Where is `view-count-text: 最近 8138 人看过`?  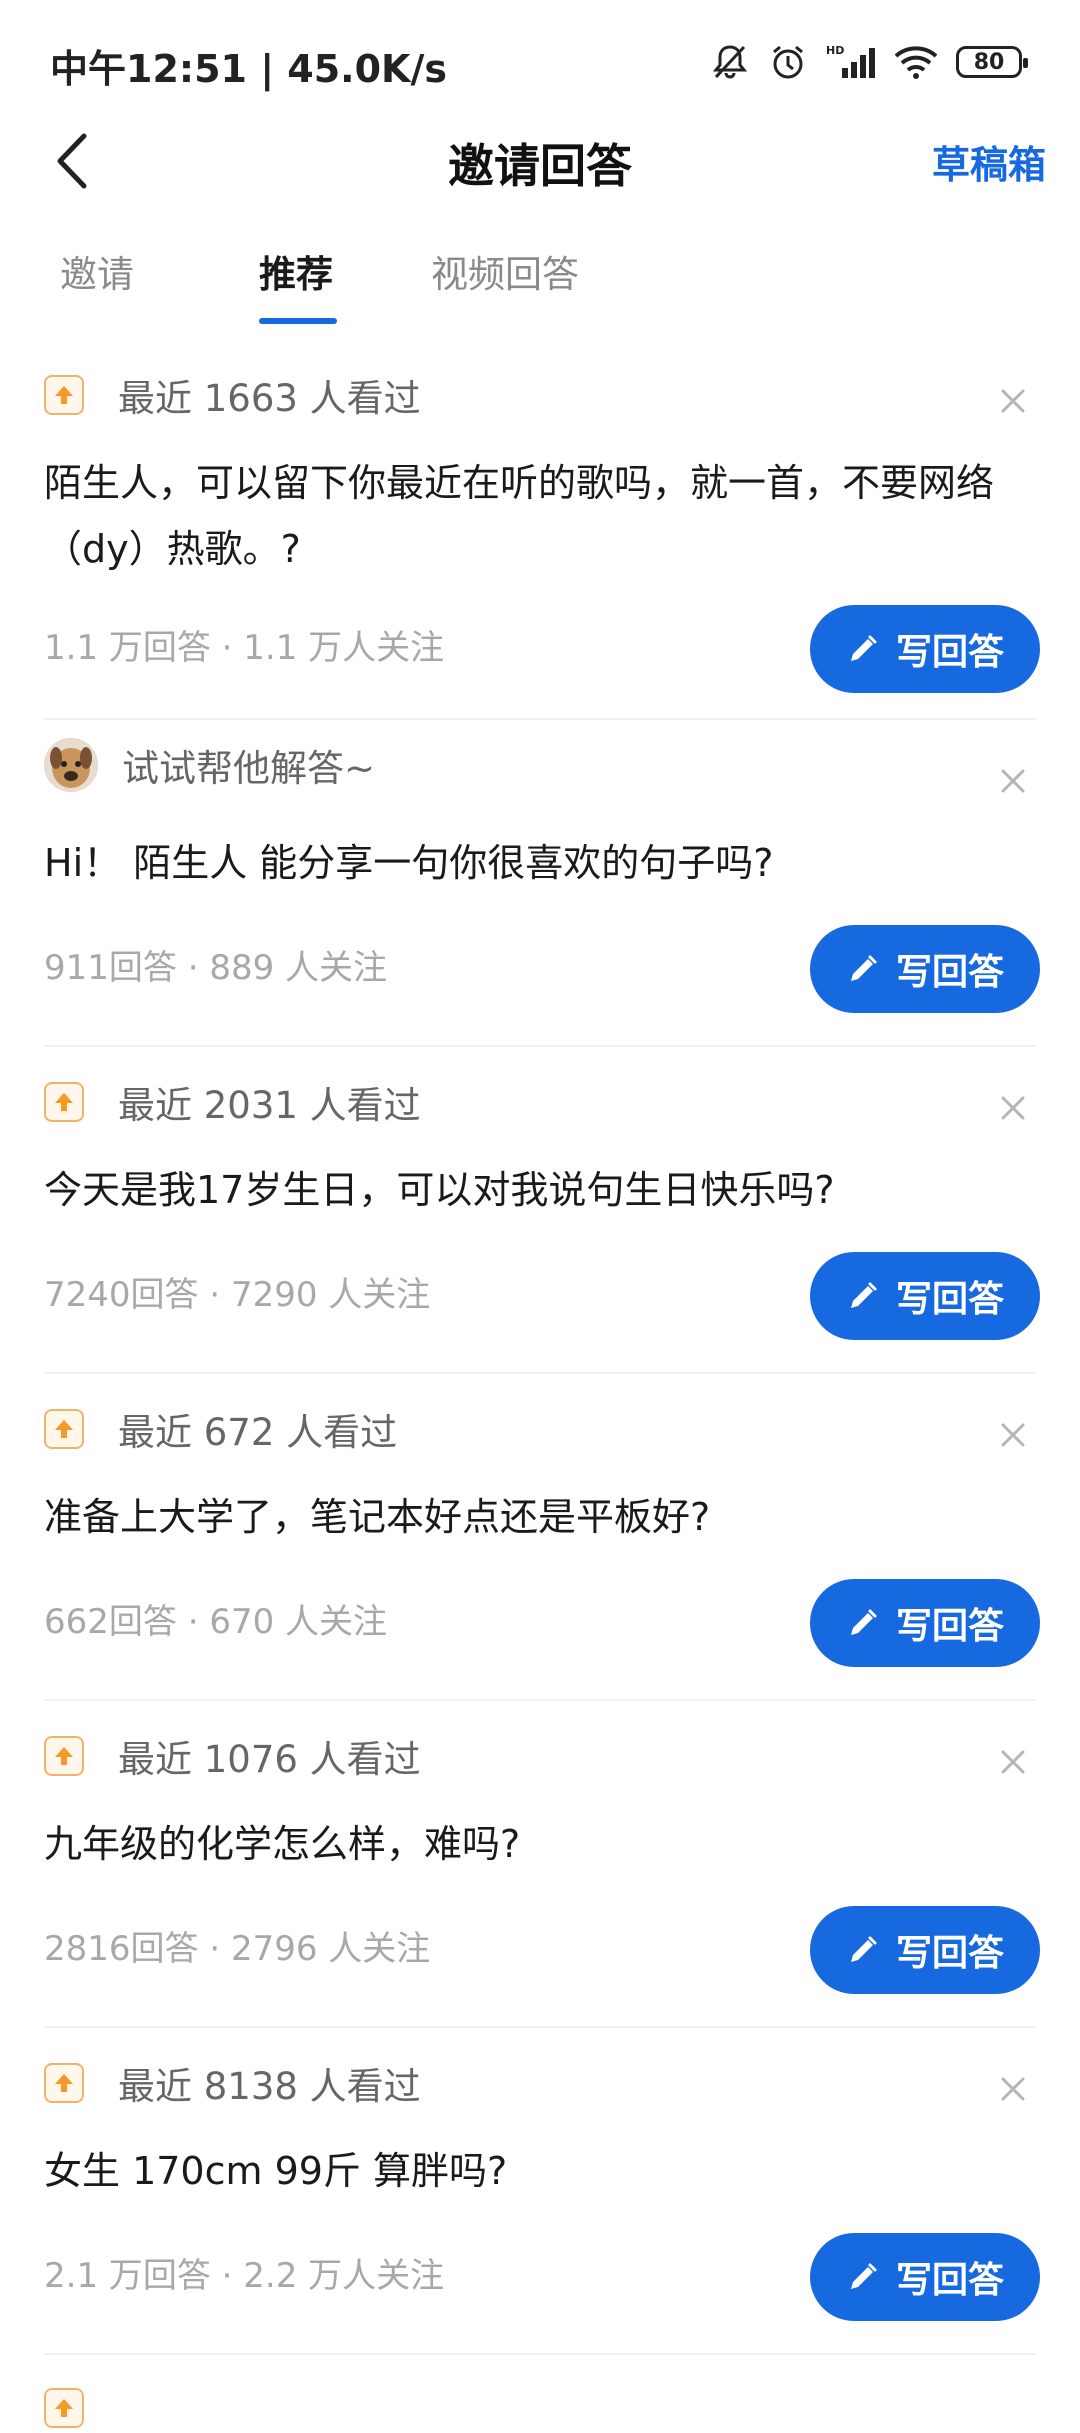
view-count-text: 最近 8138 人看过 is located at coordinates (269, 2086).